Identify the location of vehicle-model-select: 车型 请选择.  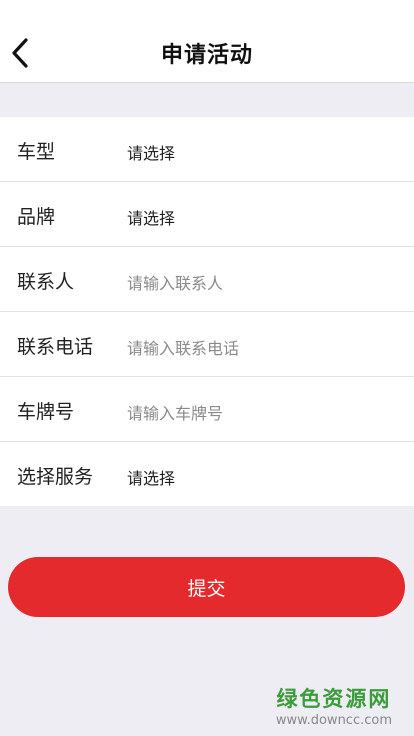
(207, 149).